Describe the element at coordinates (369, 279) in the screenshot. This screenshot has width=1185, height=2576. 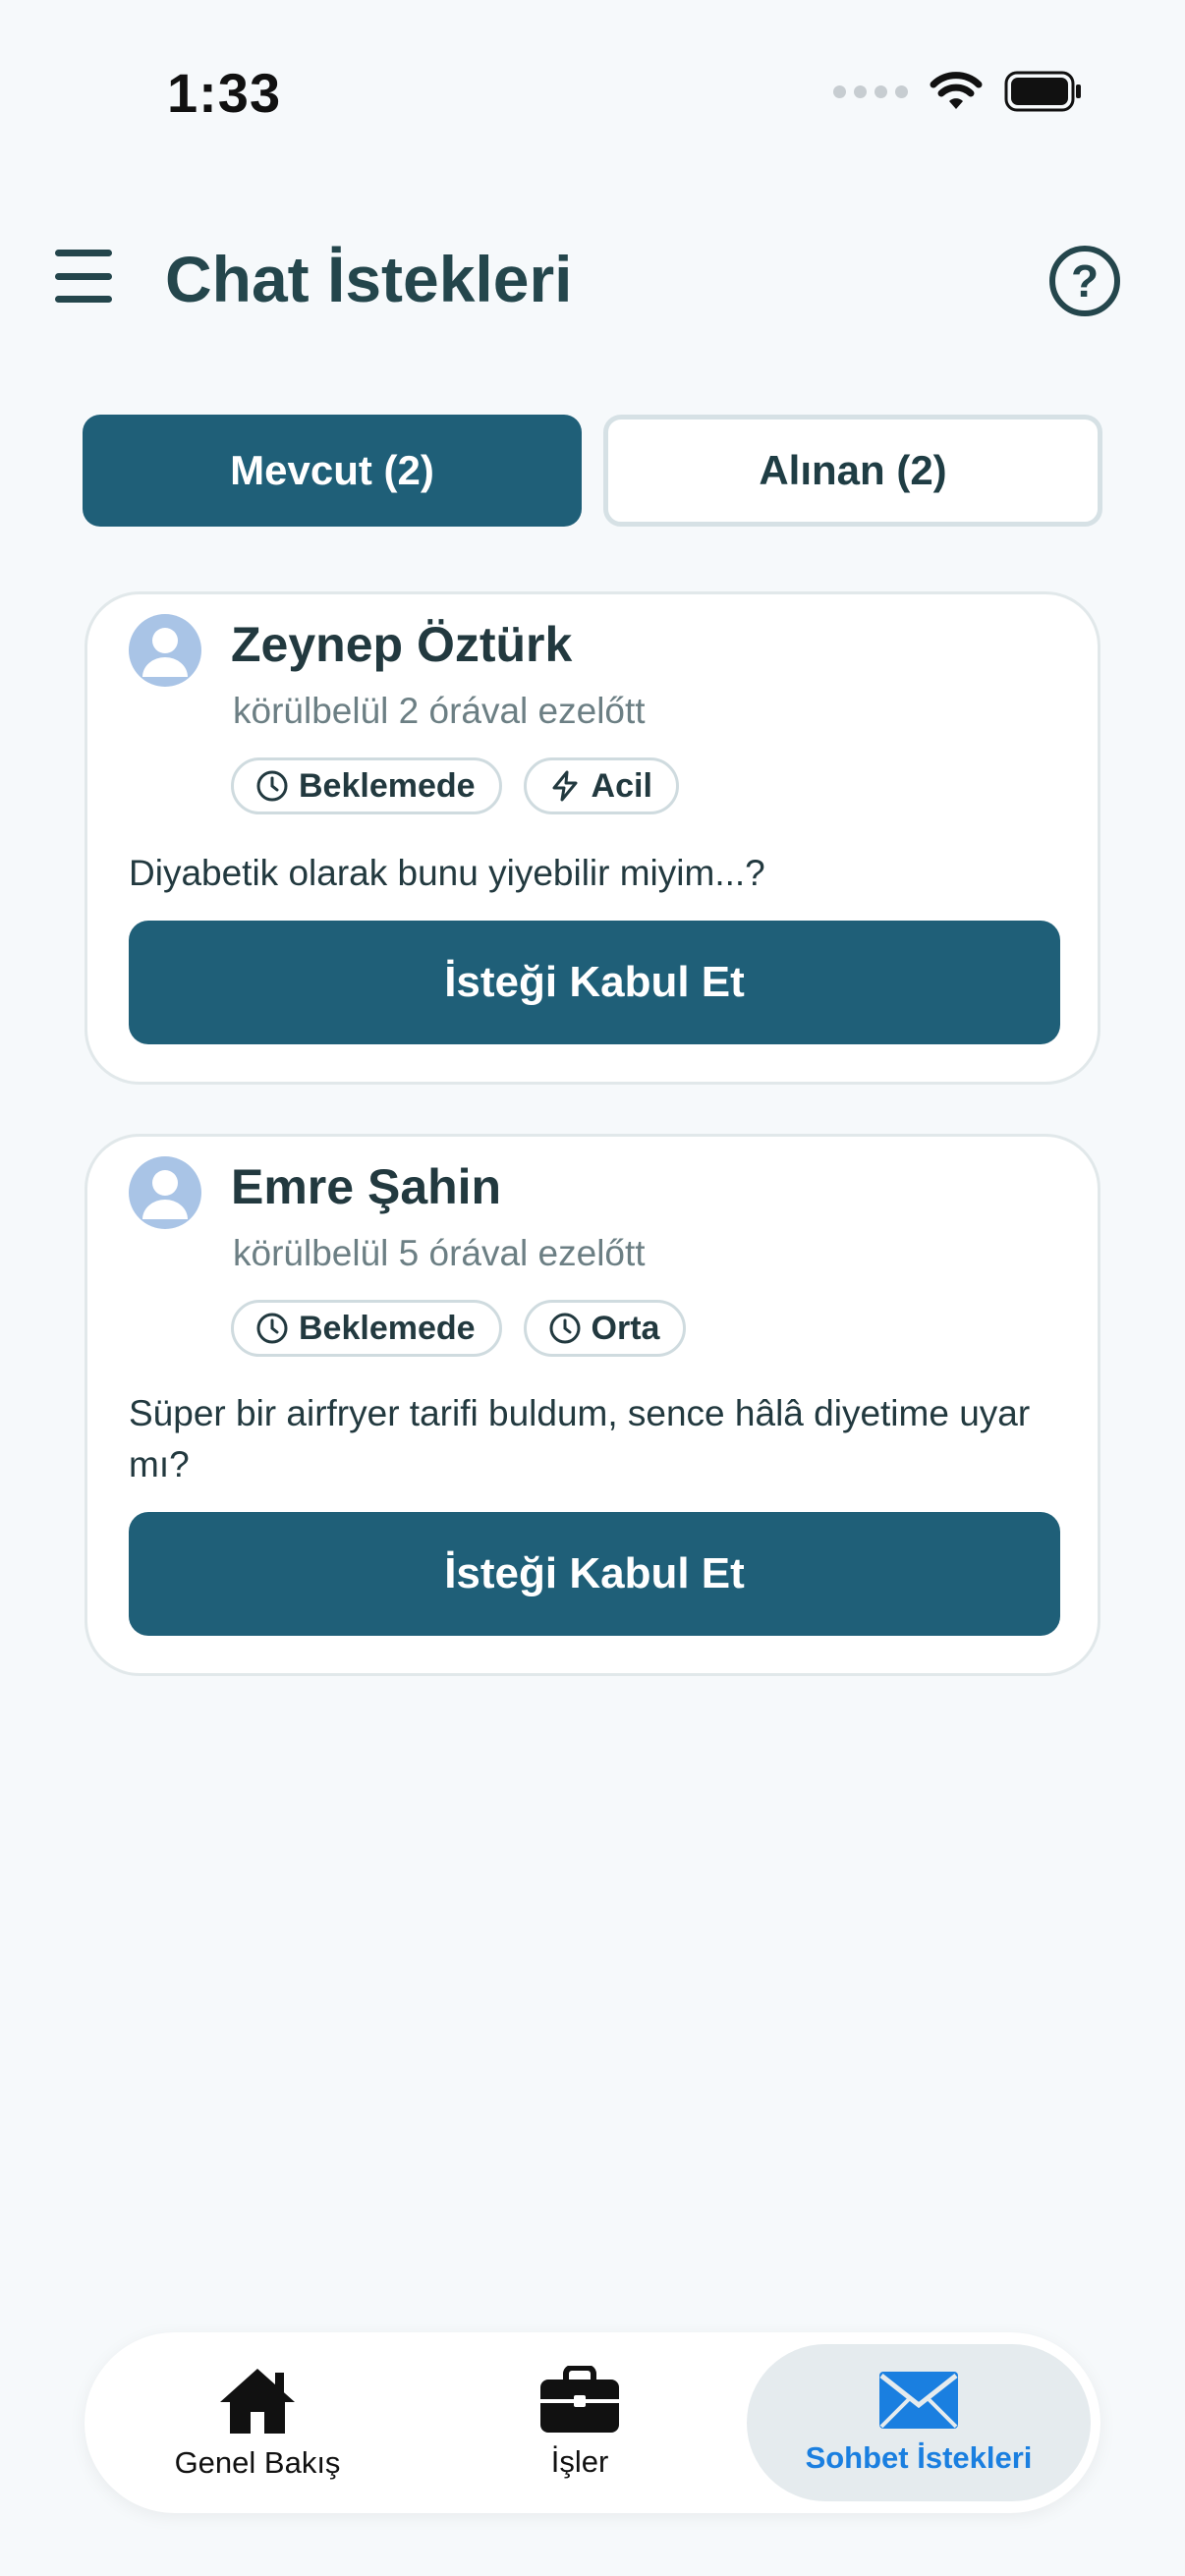
I see `page-title: Chat İstekleri` at that location.